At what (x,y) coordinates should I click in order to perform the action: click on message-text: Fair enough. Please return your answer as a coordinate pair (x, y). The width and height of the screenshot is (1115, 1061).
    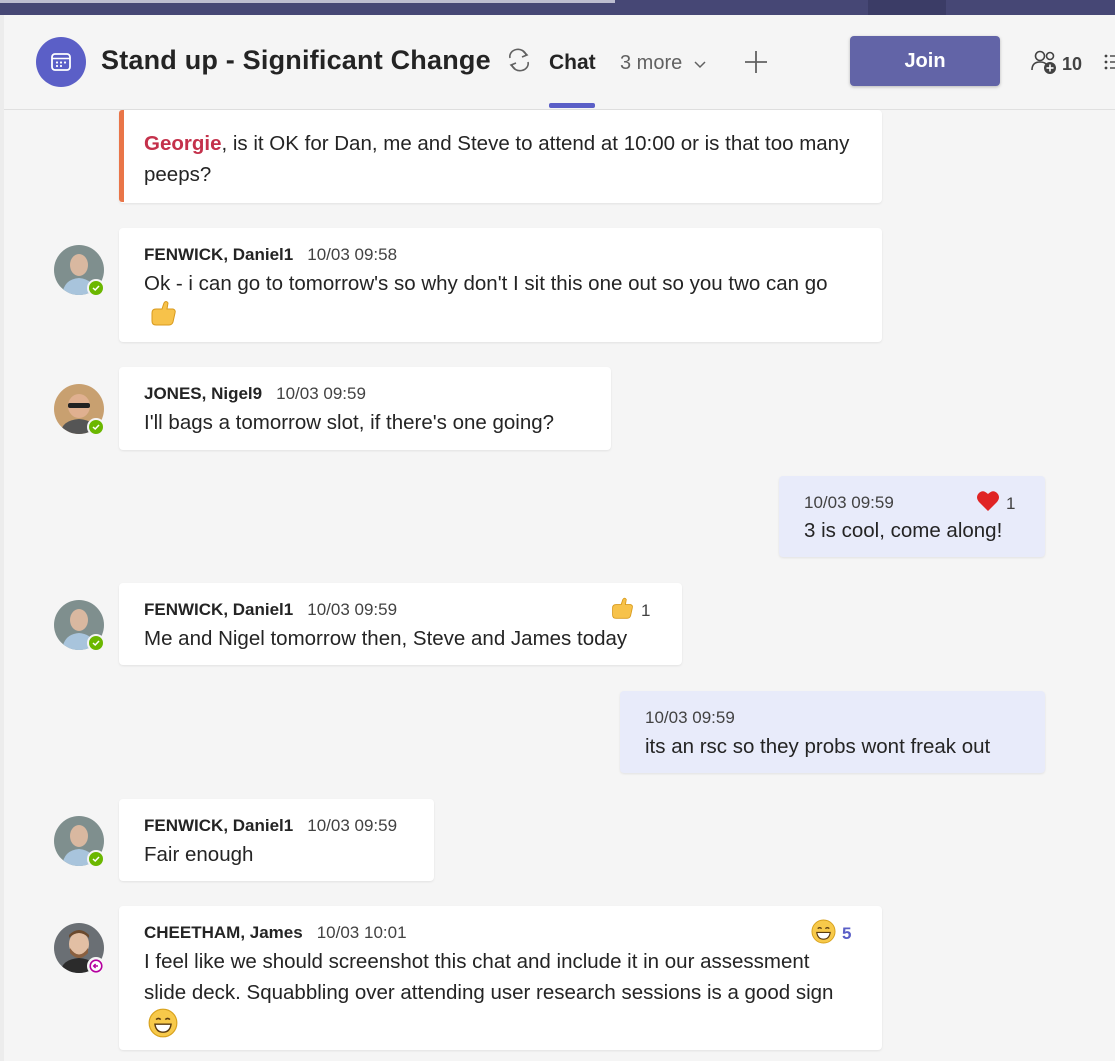
    Looking at the image, I should click on (199, 854).